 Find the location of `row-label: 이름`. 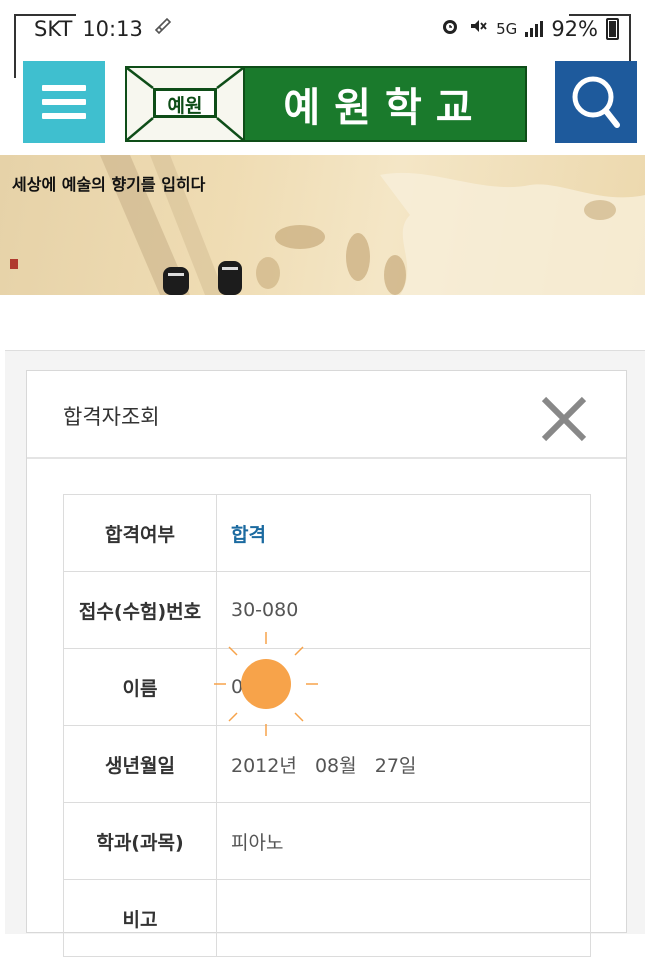

row-label: 이름 is located at coordinates (140, 687).